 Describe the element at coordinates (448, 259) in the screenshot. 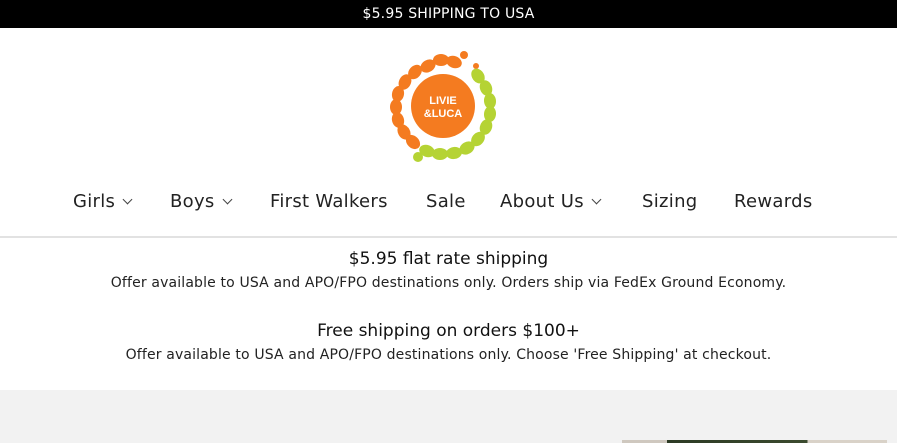

I see `promo-title: $5.95 flat rate shipping` at that location.